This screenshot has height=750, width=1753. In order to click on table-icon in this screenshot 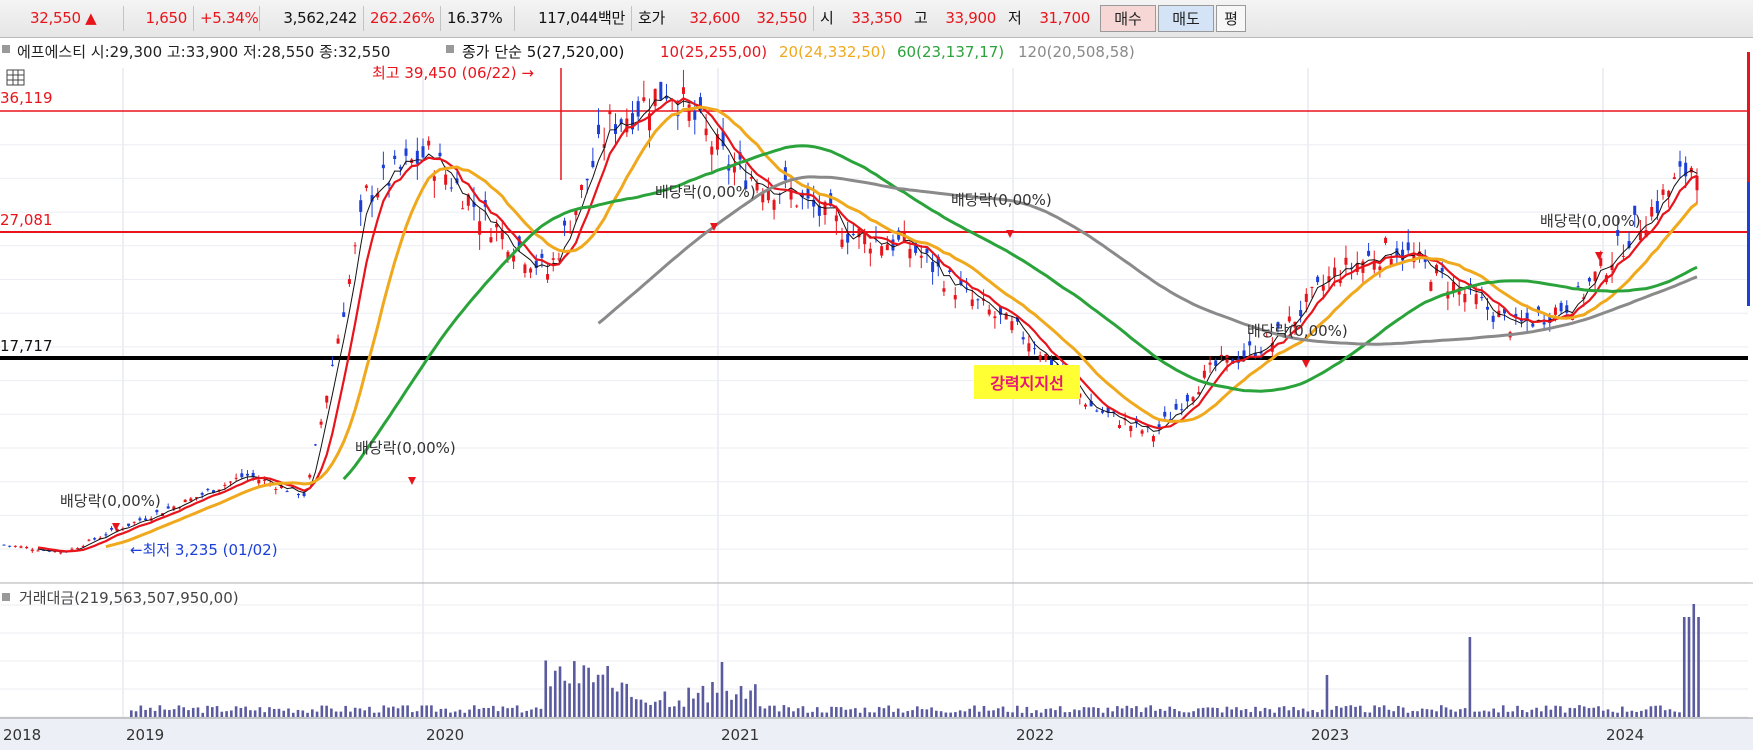, I will do `click(15, 77)`.